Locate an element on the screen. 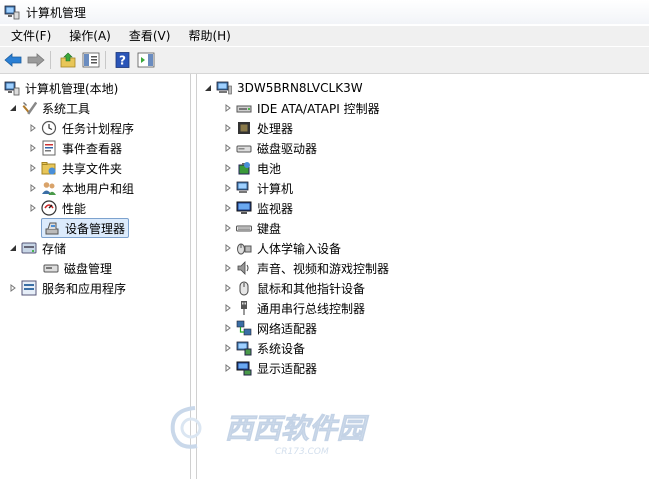 The height and width of the screenshot is (479, 649). show-hide-console-tree-button is located at coordinates (91, 60).